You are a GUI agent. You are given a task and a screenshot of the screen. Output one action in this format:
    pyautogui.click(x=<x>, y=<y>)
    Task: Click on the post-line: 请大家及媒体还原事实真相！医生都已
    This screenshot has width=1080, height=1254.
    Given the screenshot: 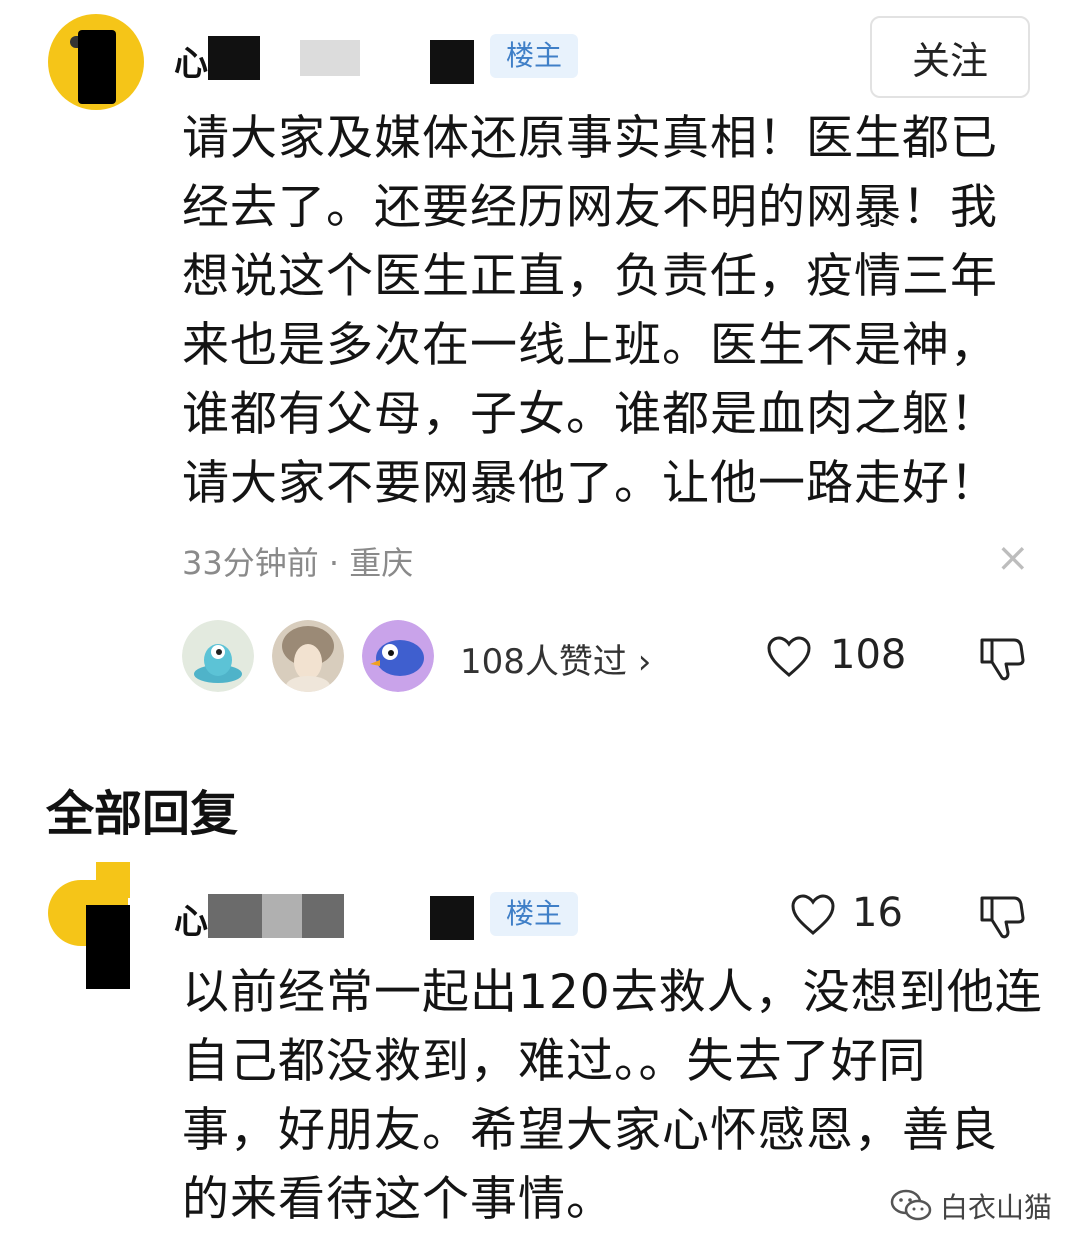 What is the action you would take?
    pyautogui.click(x=590, y=138)
    